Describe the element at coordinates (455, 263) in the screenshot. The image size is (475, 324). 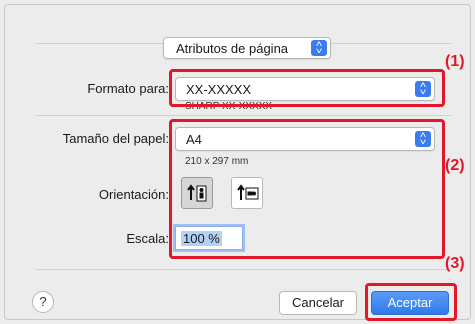
I see `callout-3: (3)` at that location.